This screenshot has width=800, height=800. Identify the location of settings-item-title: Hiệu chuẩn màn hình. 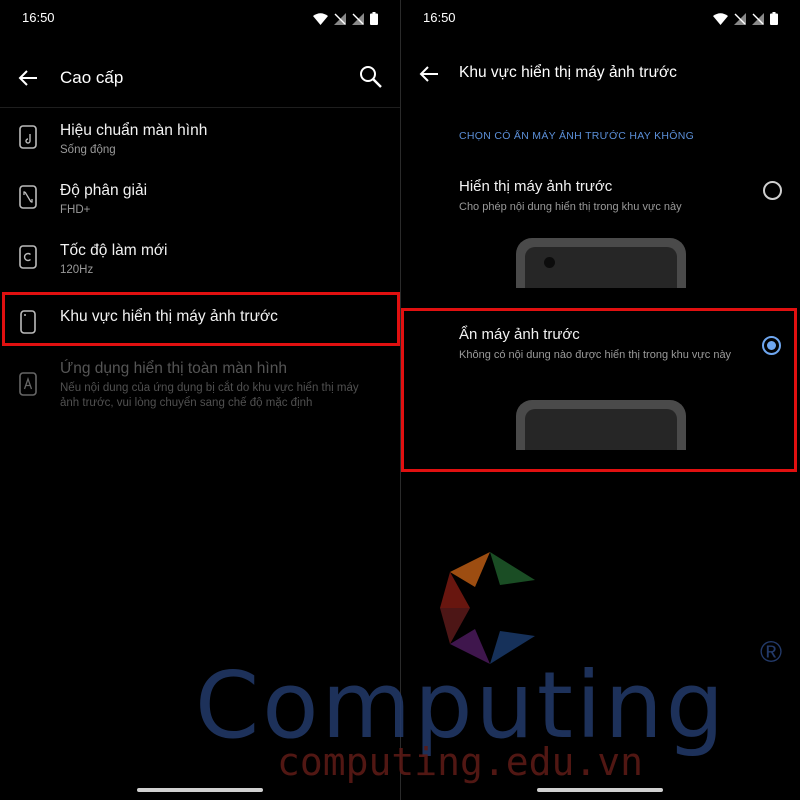
(134, 130).